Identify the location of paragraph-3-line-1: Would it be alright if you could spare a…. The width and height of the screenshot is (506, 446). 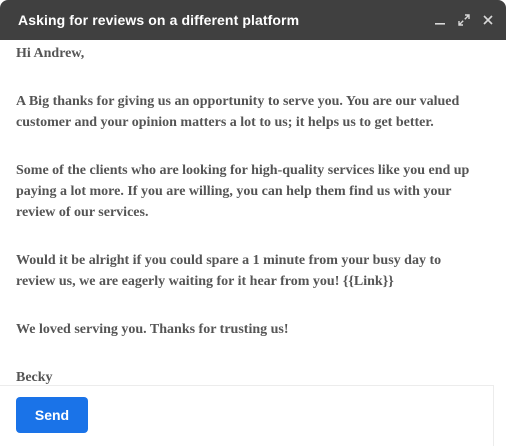
(229, 260).